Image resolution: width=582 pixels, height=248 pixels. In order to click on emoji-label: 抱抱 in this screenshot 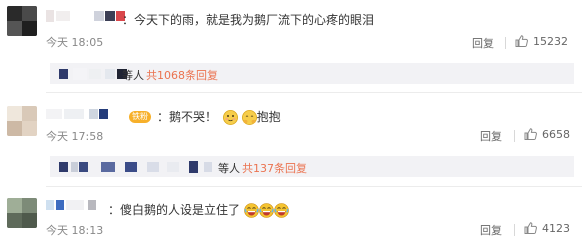, I will do `click(268, 117)`.